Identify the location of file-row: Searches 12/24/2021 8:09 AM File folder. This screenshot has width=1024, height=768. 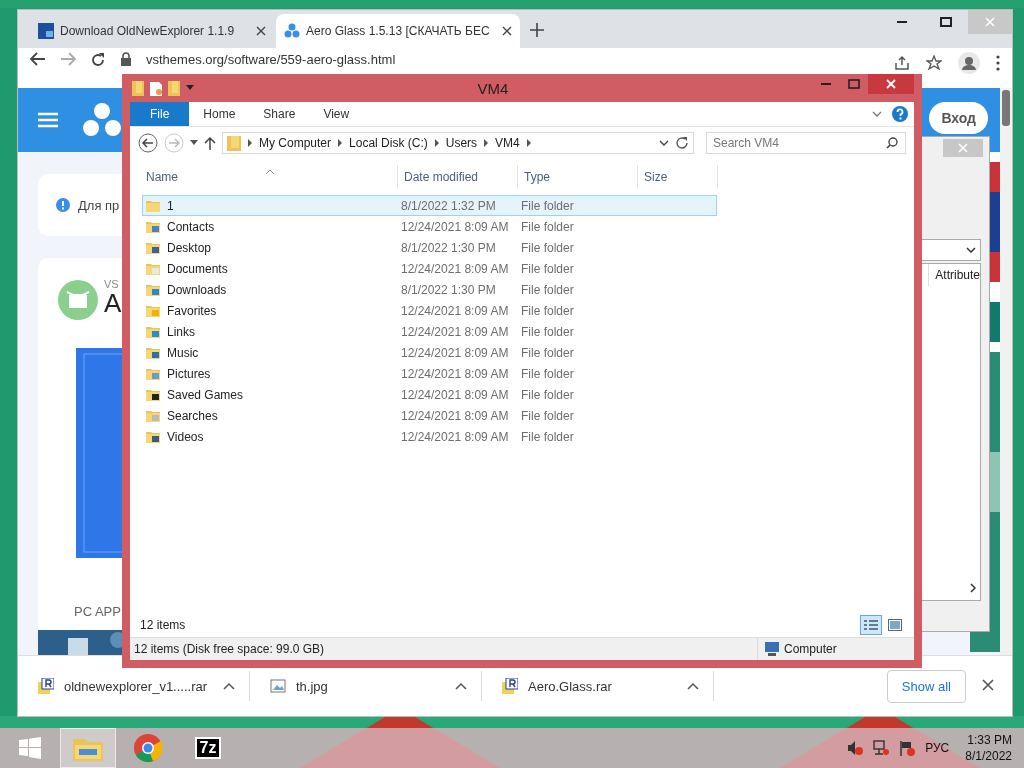
(429, 415).